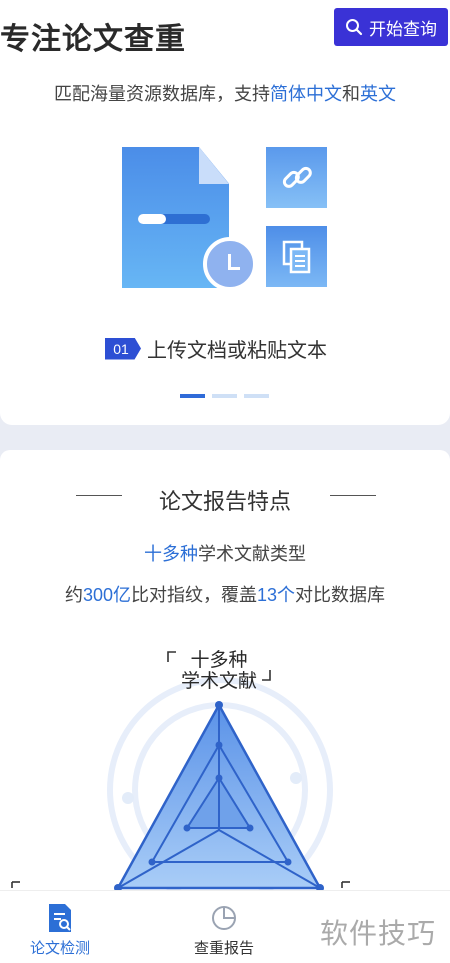 The image size is (450, 963). I want to click on carousel-dots, so click(228, 396).